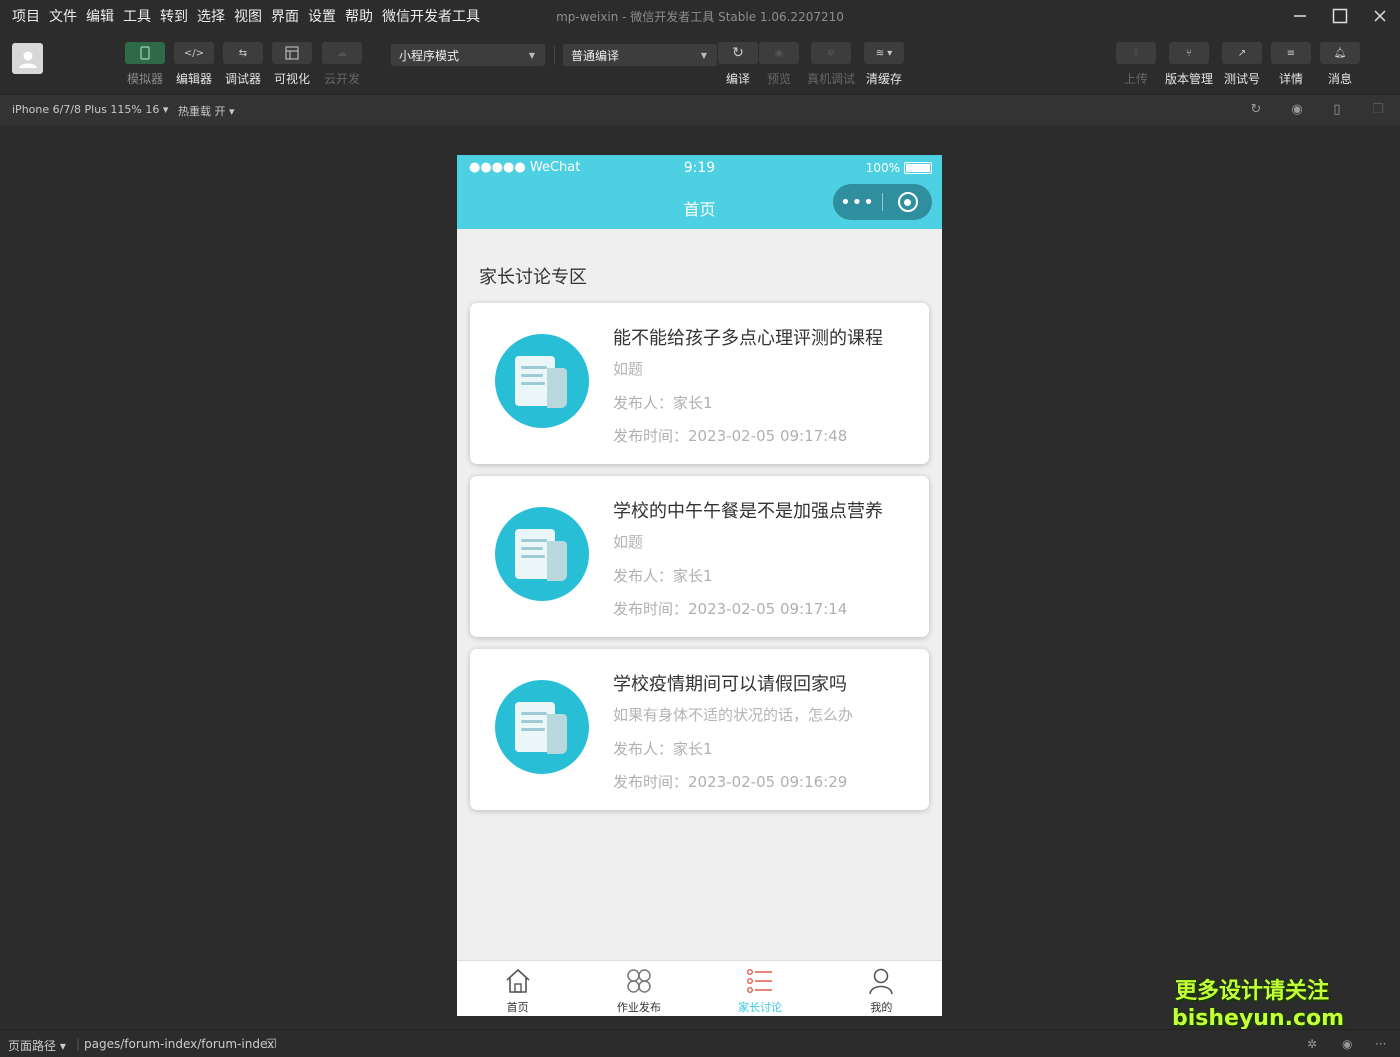 This screenshot has width=1400, height=1057. I want to click on battery-status: 100%, so click(899, 168).